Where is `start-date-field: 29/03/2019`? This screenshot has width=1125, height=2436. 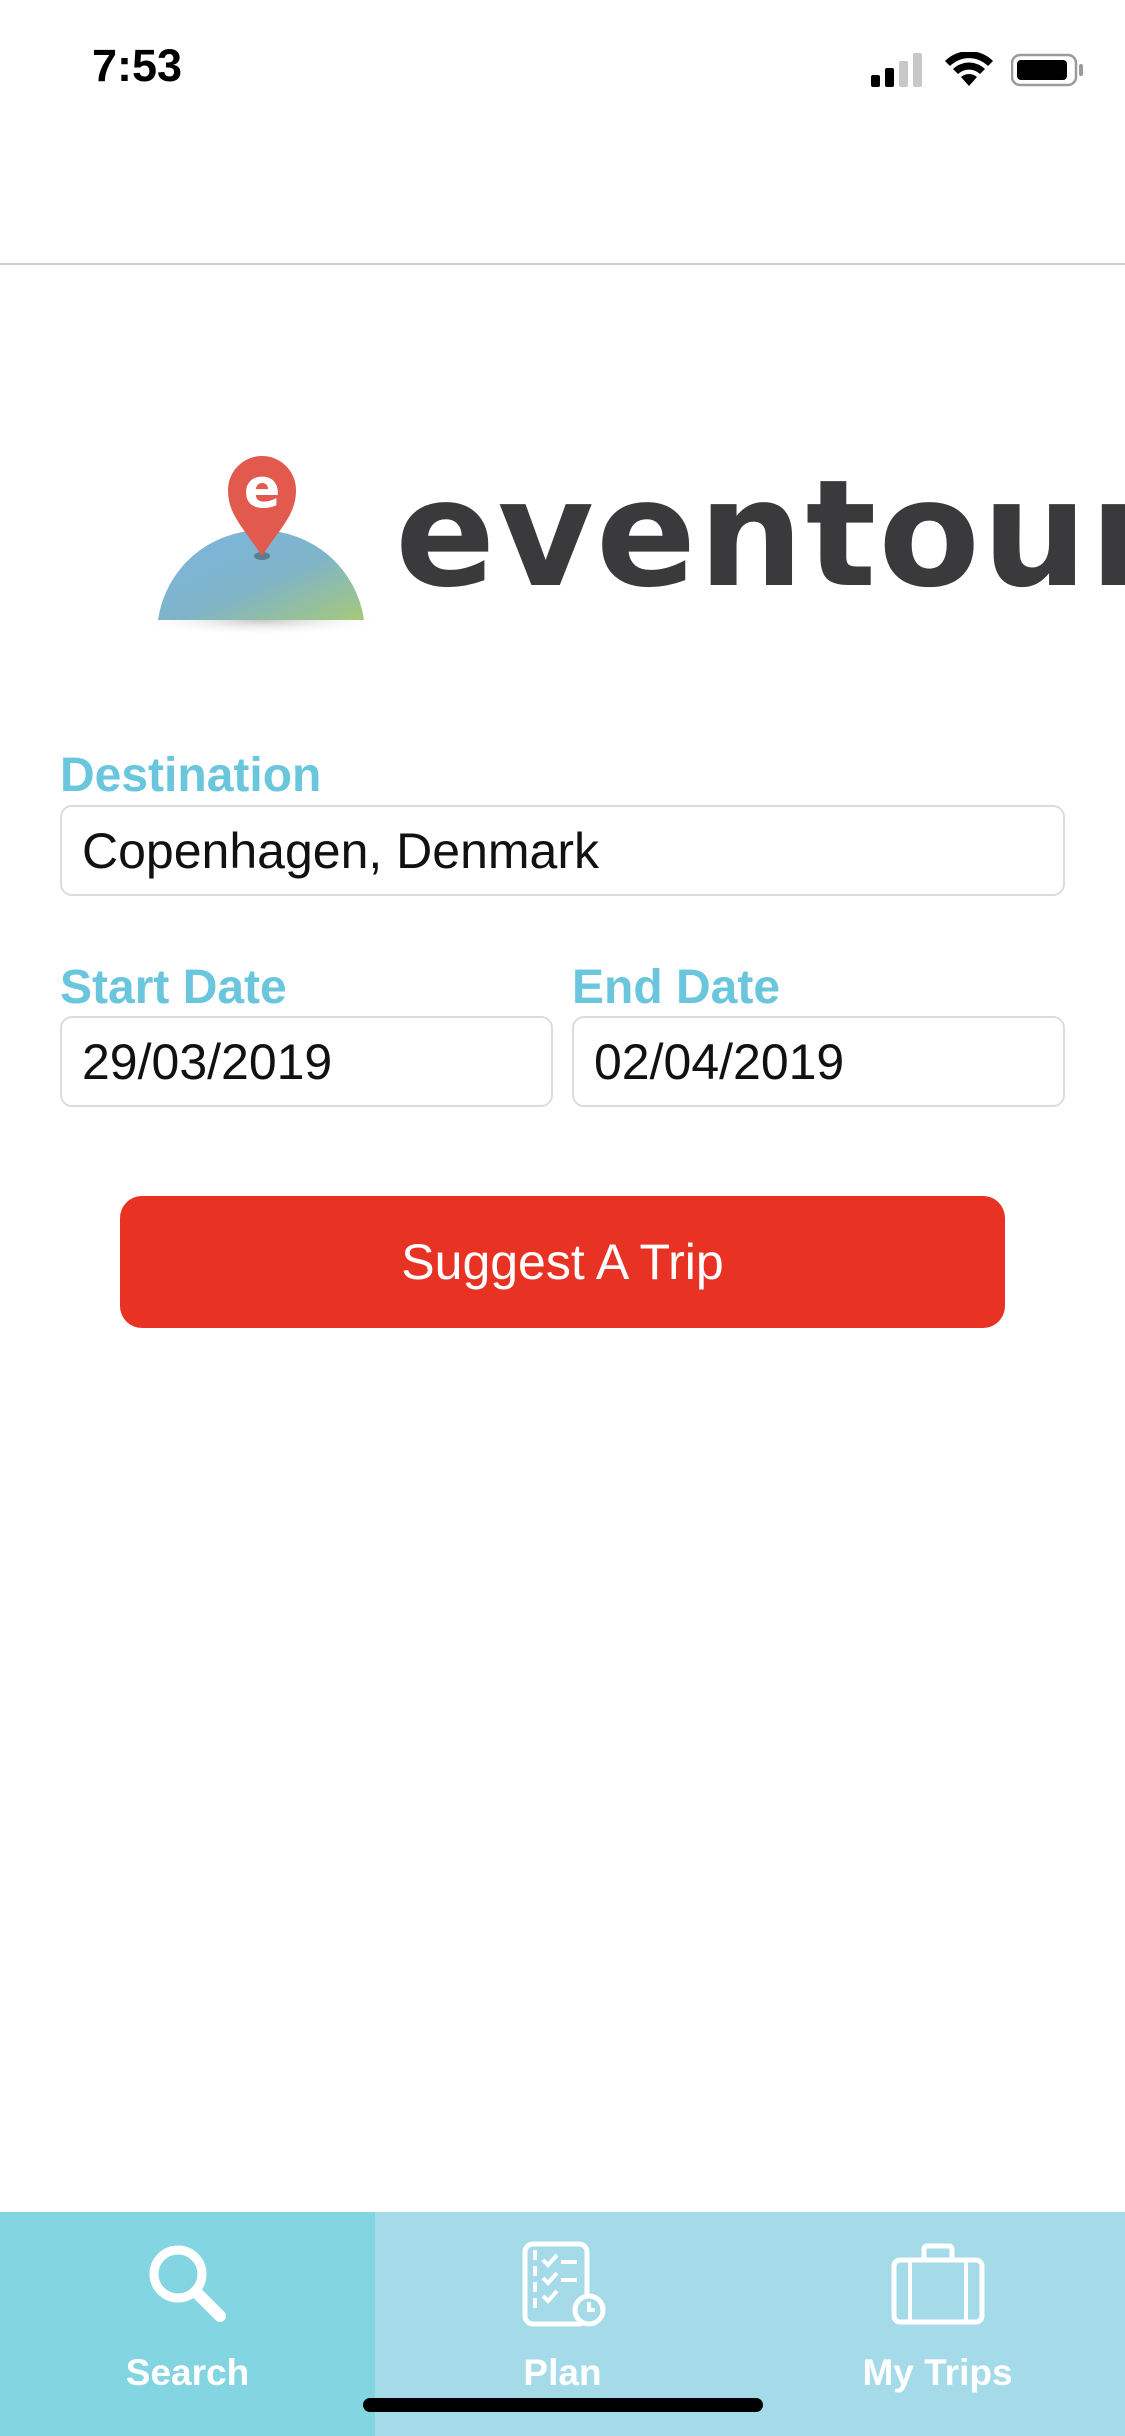 start-date-field: 29/03/2019 is located at coordinates (306, 1061).